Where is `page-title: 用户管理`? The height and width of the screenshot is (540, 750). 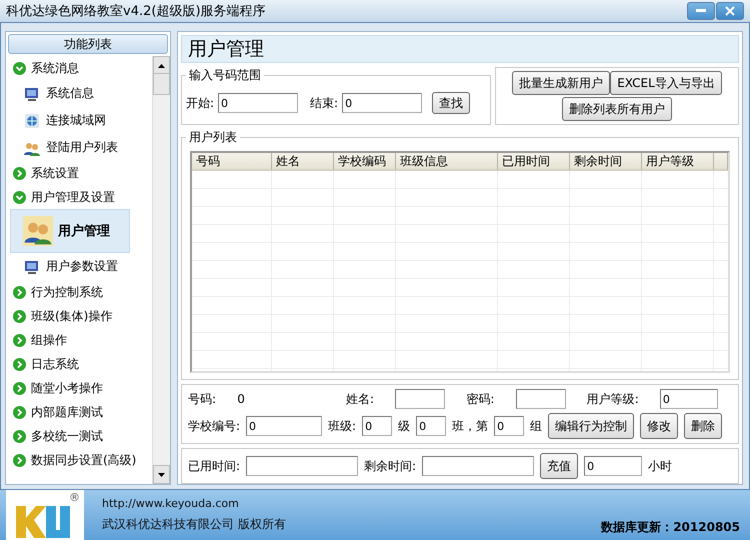 page-title: 用户管理 is located at coordinates (460, 49).